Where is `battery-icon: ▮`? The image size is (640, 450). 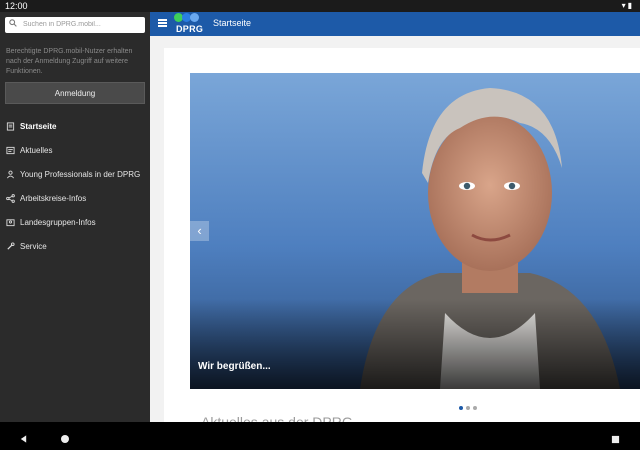 battery-icon: ▮ is located at coordinates (630, 5).